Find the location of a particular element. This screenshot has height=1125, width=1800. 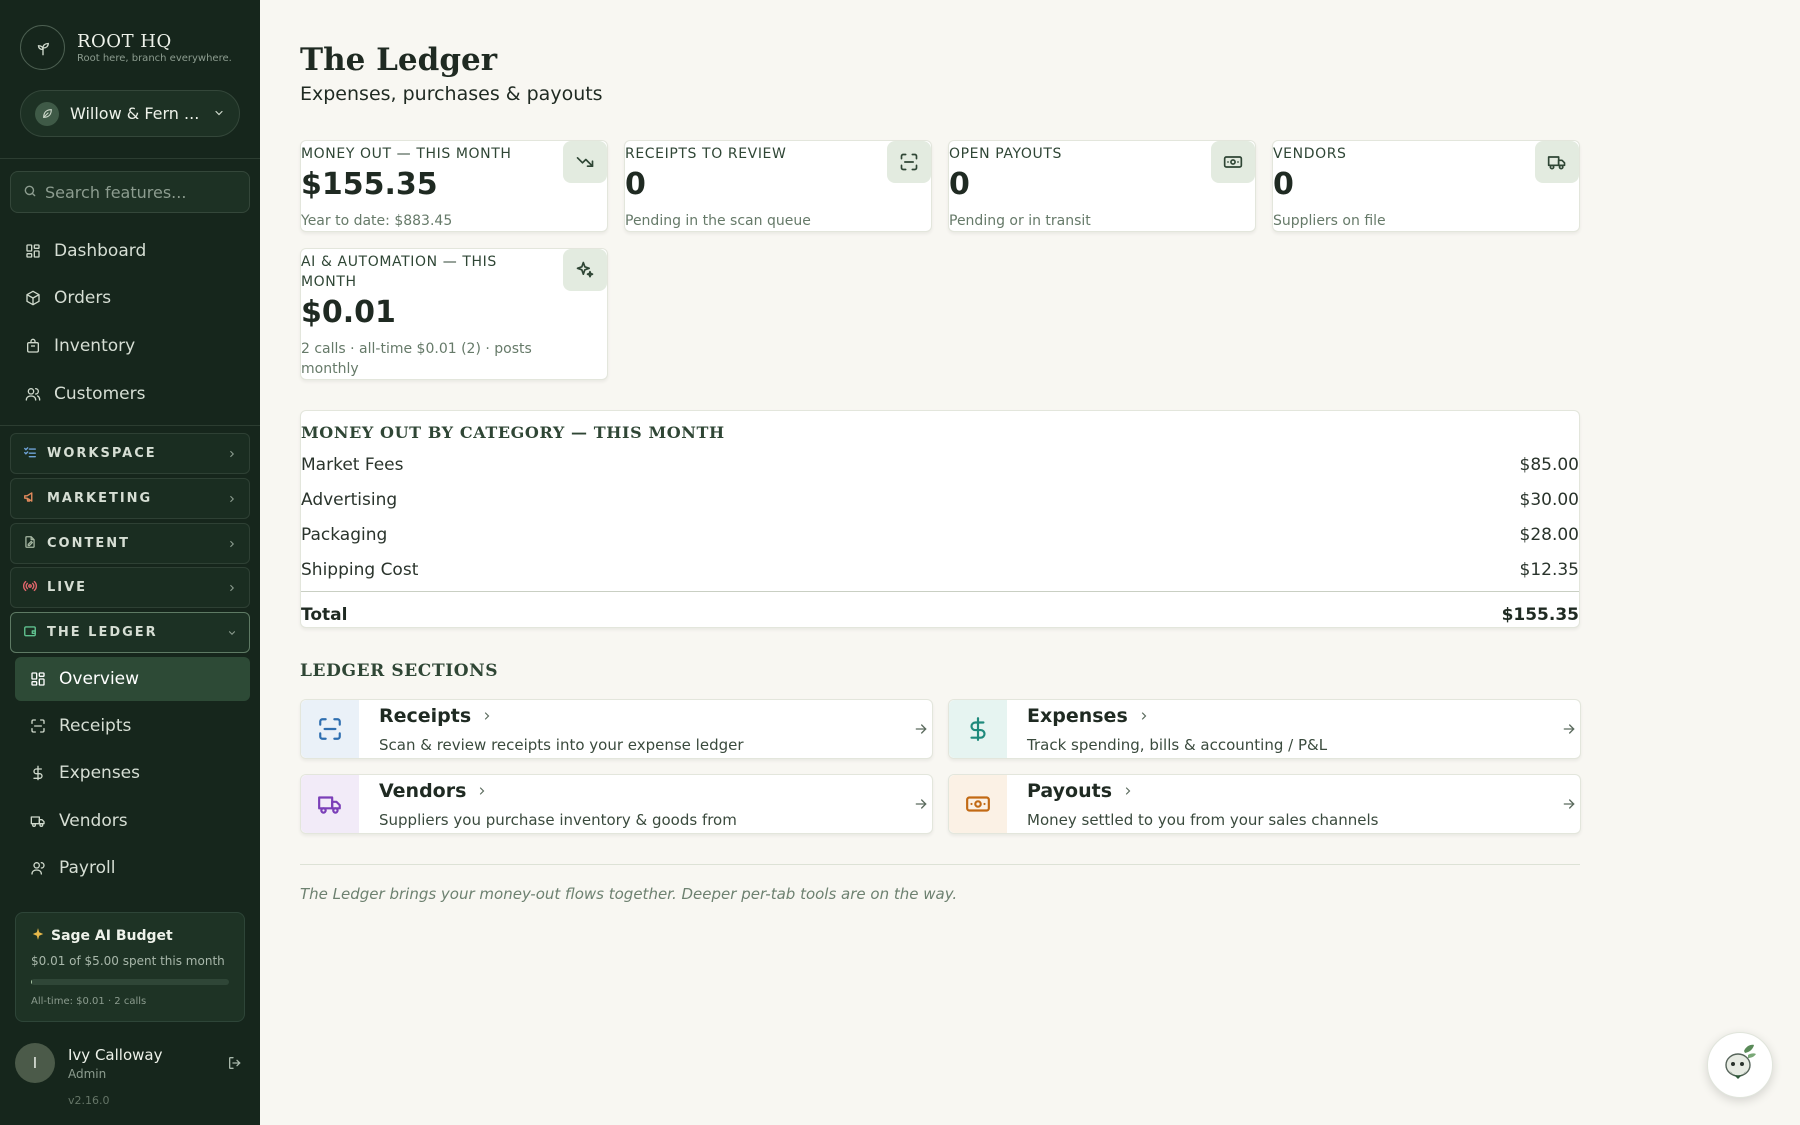

group-label: LIVE is located at coordinates (67, 587).